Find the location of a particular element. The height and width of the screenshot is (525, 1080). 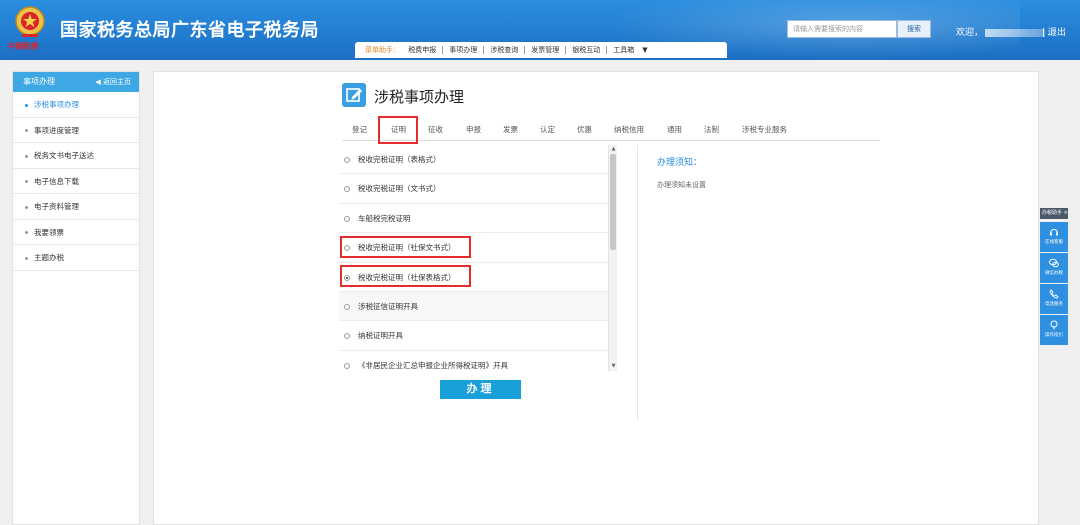

sidebar-item-download: 电子信息下载 is located at coordinates (76, 181).